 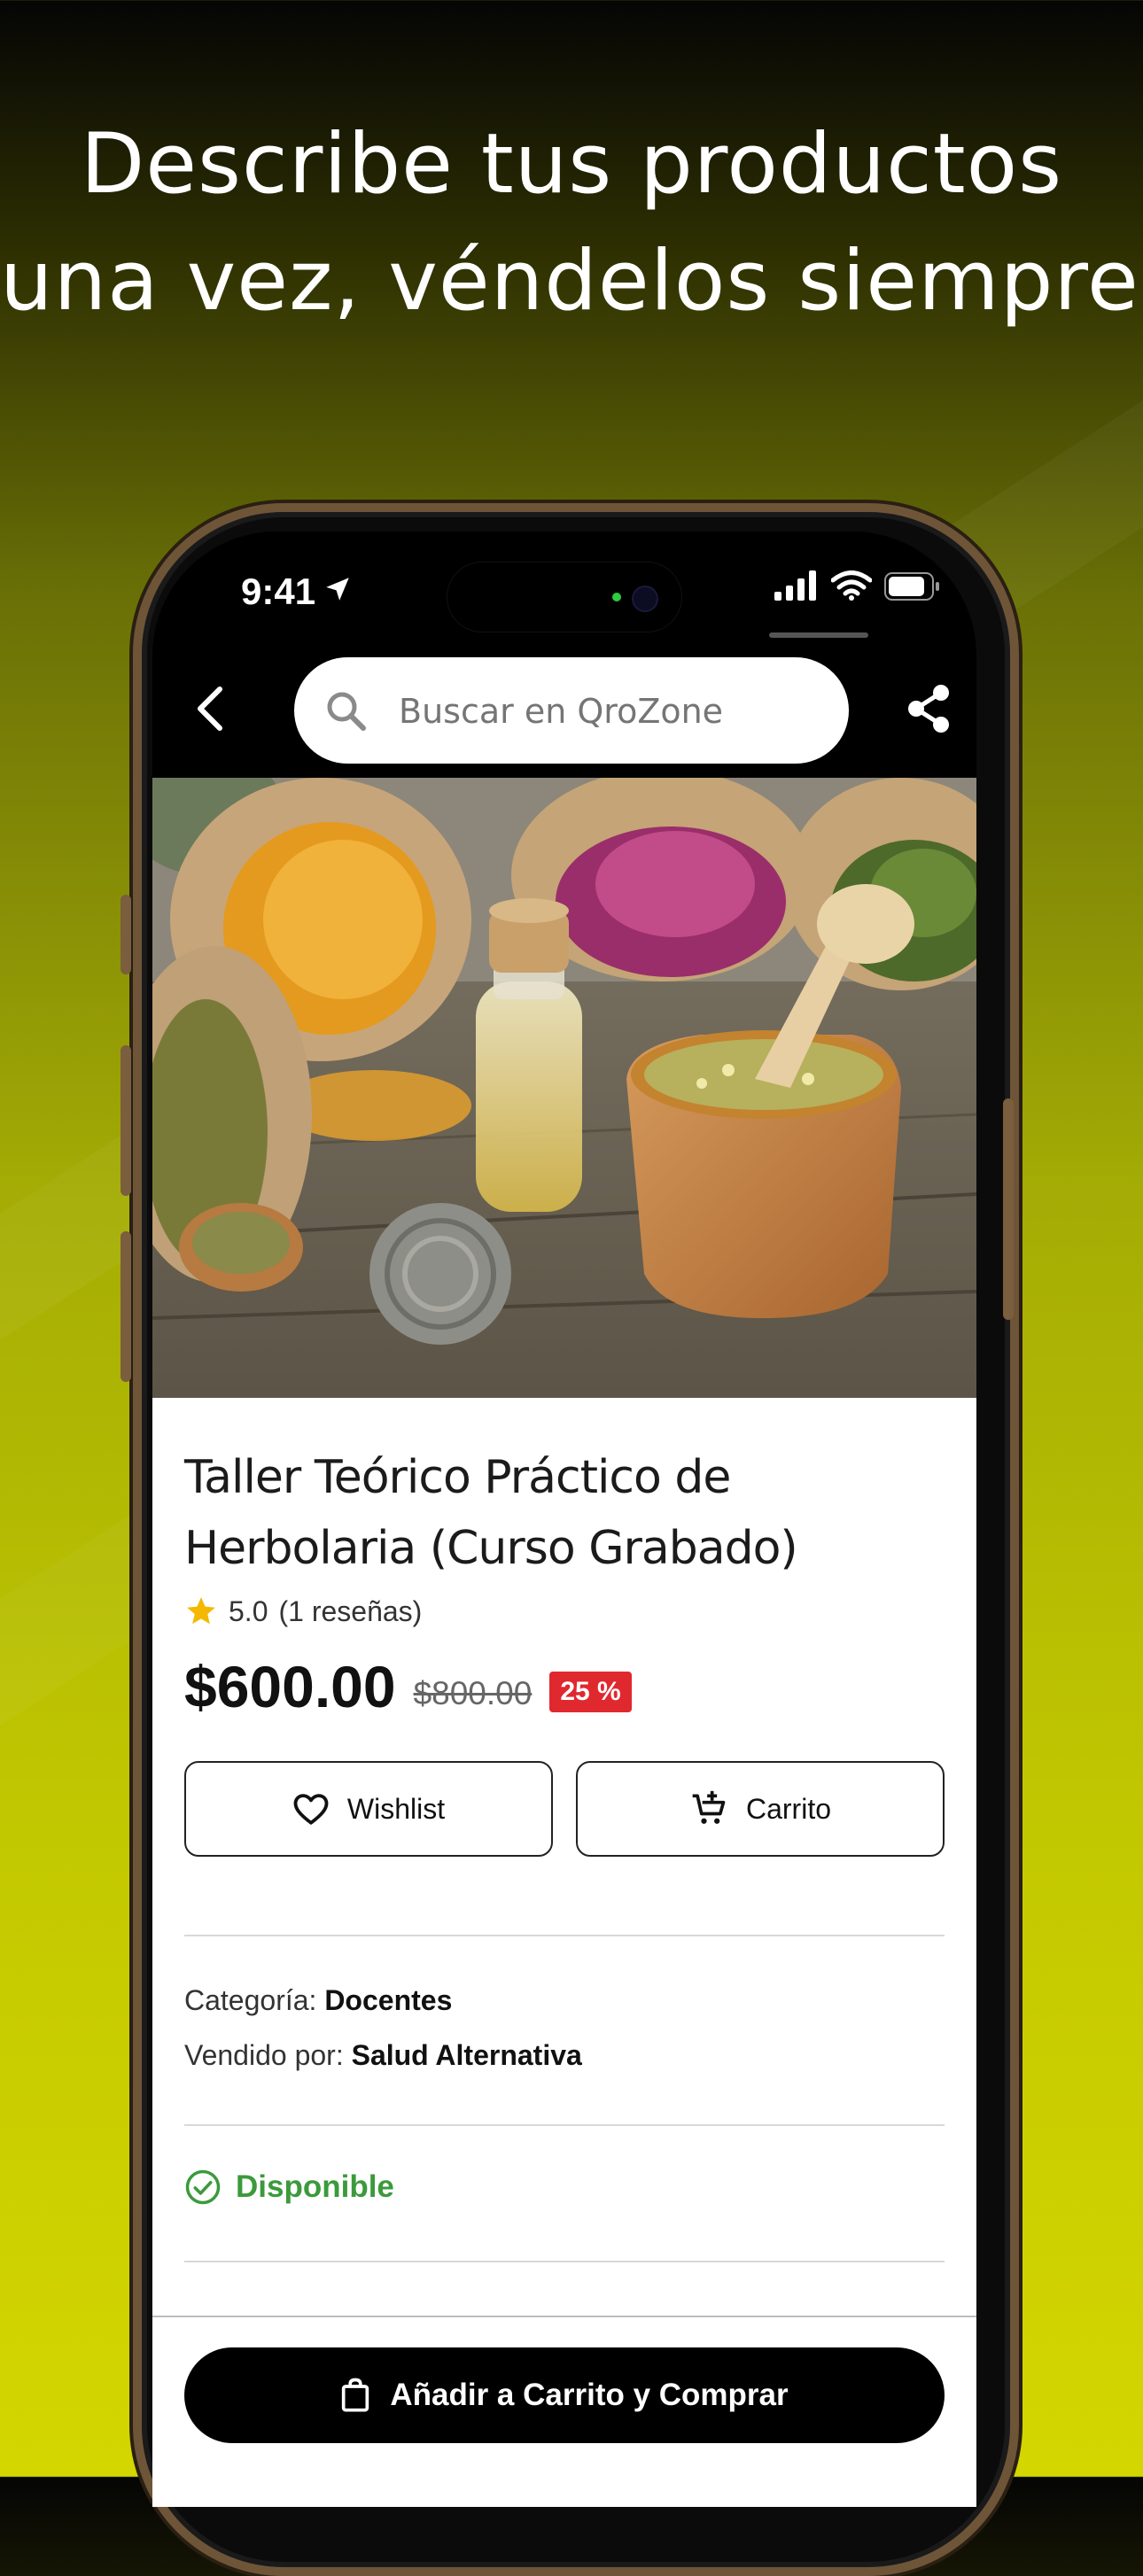 What do you see at coordinates (928, 708) in the screenshot?
I see `share-icon` at bounding box center [928, 708].